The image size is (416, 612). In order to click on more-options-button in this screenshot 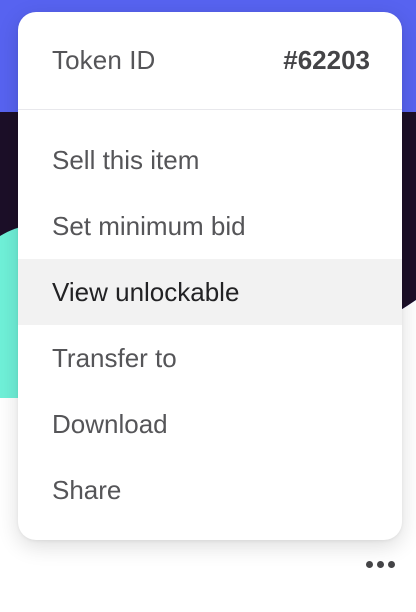, I will do `click(380, 564)`.